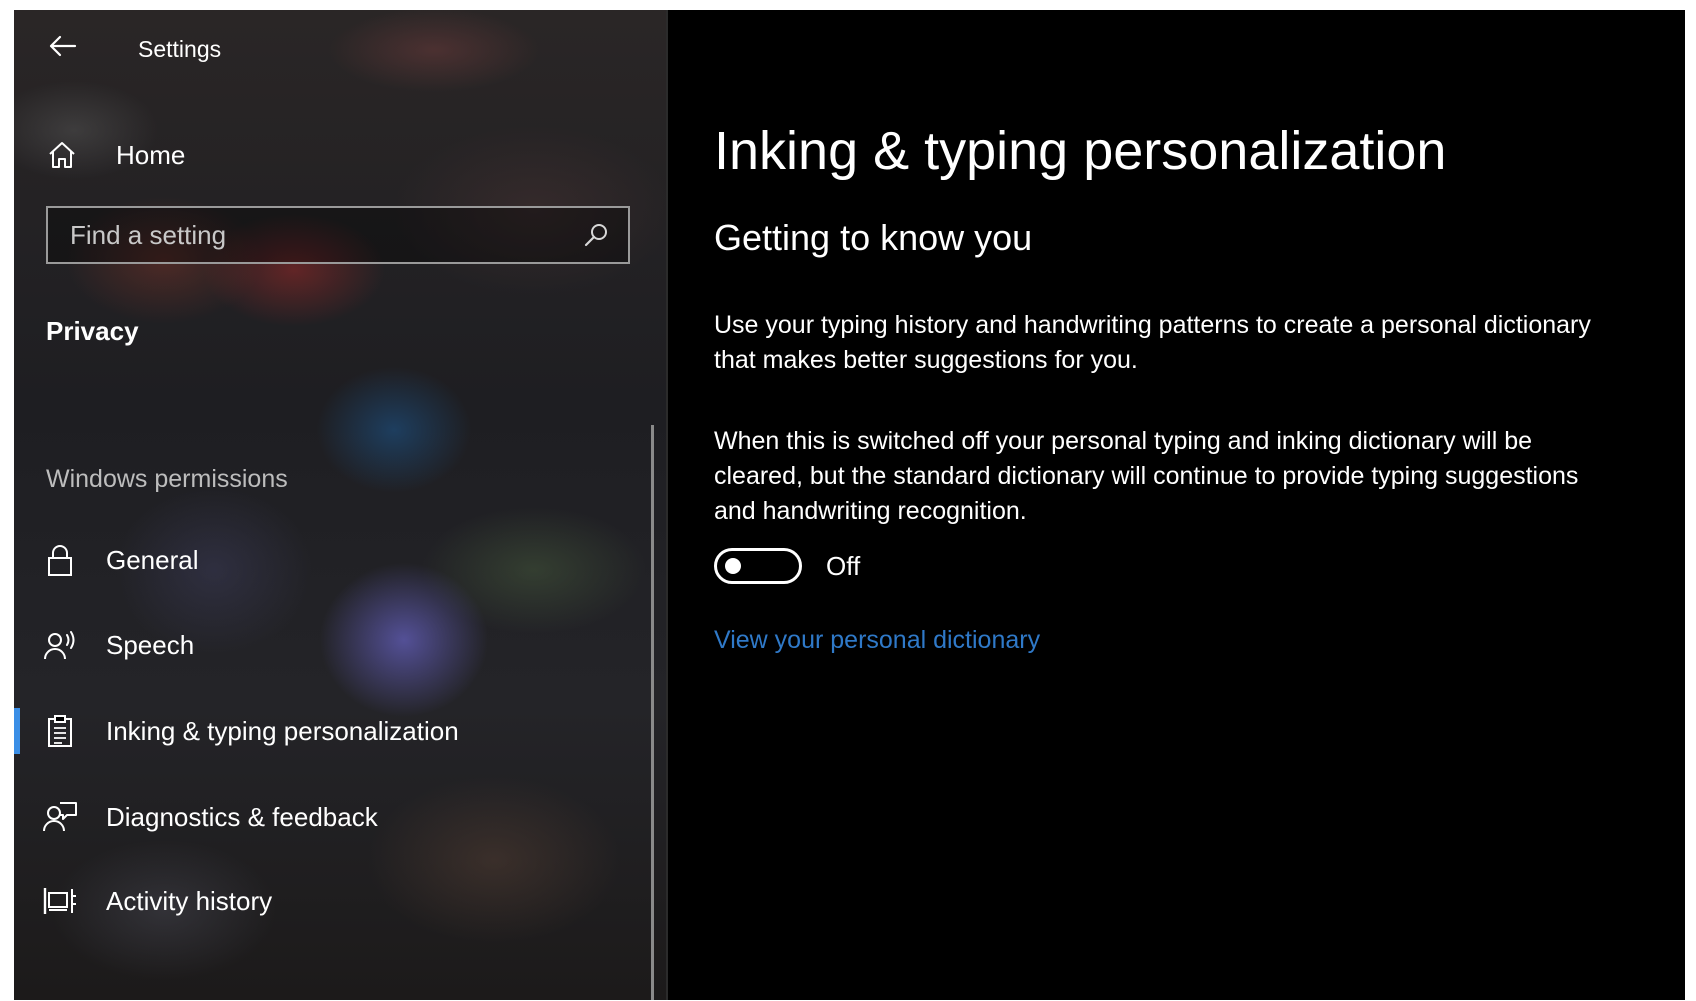 This screenshot has width=1696, height=1001. I want to click on search-box, so click(338, 235).